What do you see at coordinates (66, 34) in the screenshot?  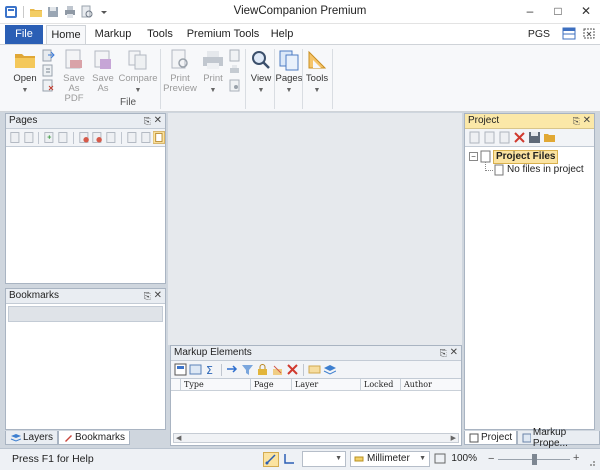 I see `tab-home: Home` at bounding box center [66, 34].